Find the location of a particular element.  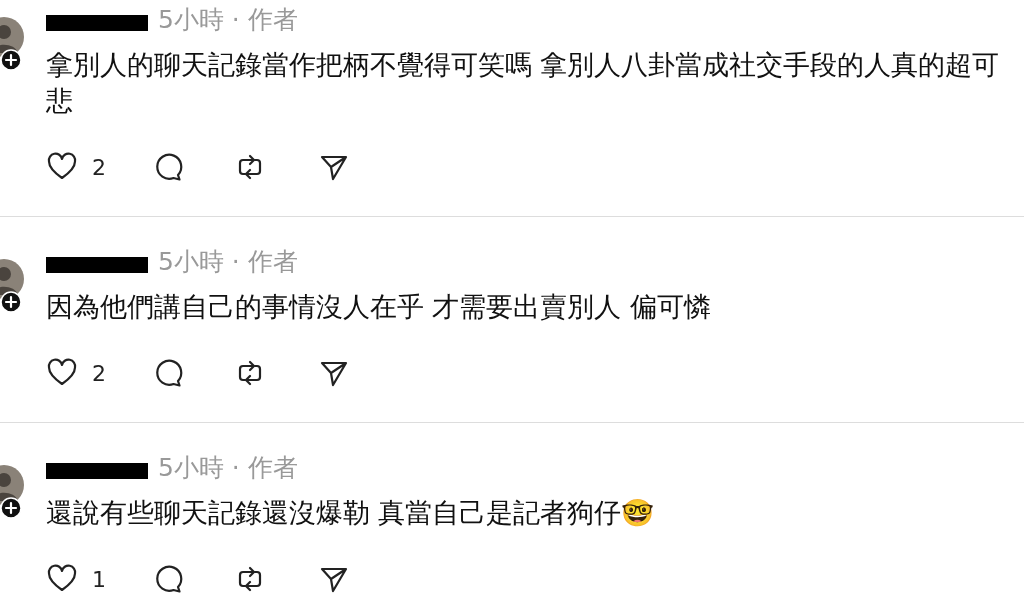

post-text: 還說有些聊天記錄還沒爆勒 真當自己是記者狗仔🤓 is located at coordinates (351, 513).